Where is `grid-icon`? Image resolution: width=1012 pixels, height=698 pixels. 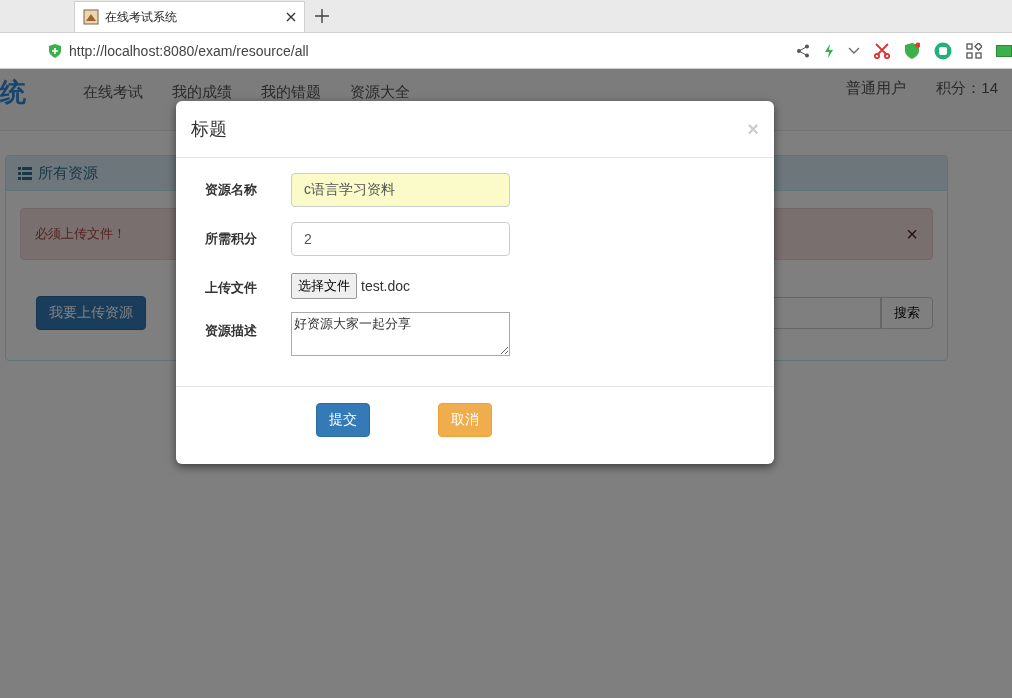 grid-icon is located at coordinates (974, 50).